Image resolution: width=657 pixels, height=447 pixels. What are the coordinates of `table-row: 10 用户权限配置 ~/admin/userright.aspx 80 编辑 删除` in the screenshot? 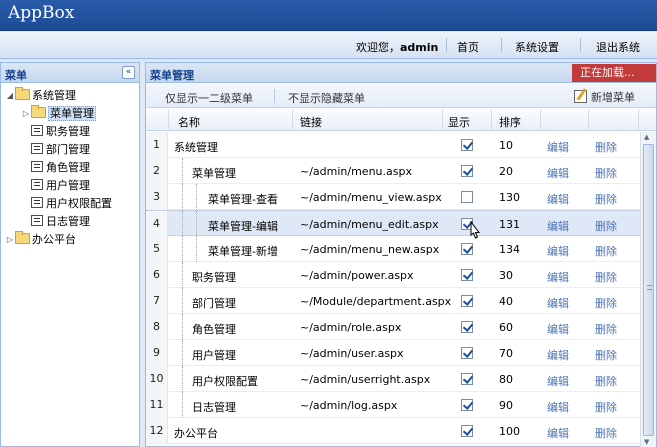 It's located at (393, 379).